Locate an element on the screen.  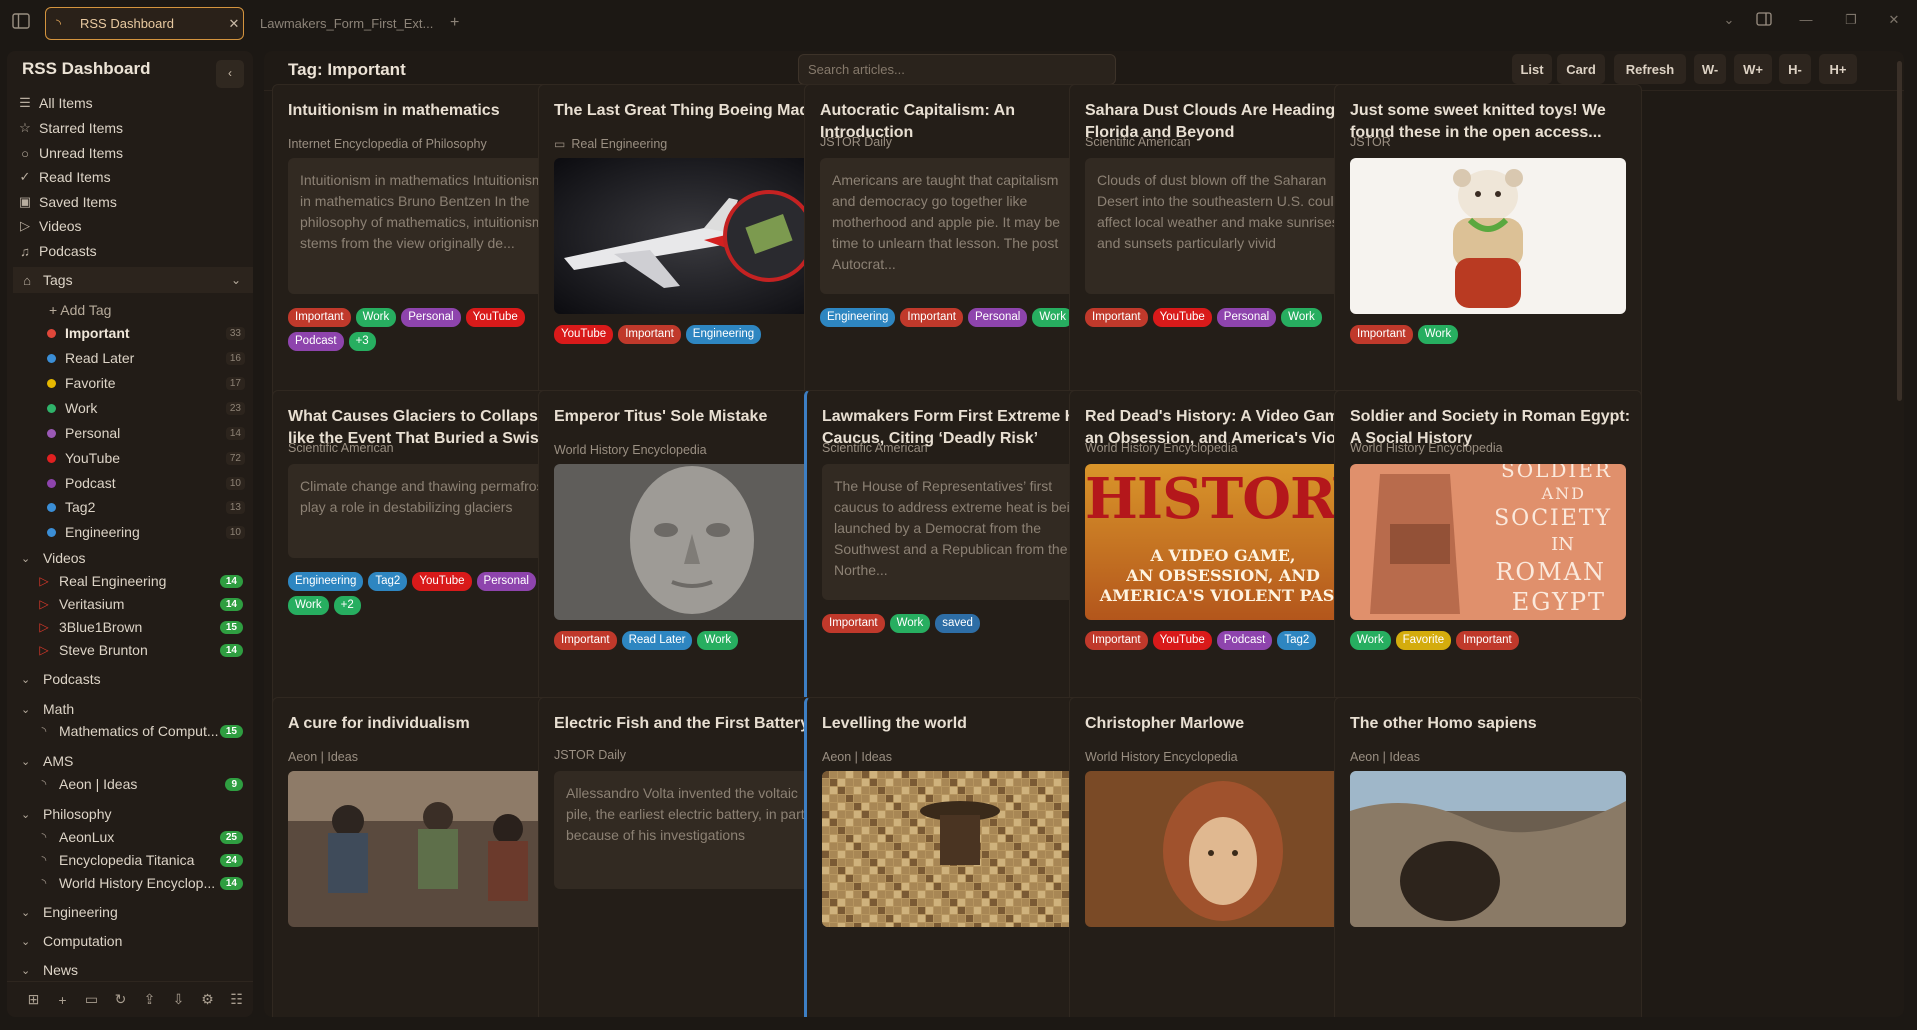
article-title: A cure for individualism is located at coordinates (429, 724).